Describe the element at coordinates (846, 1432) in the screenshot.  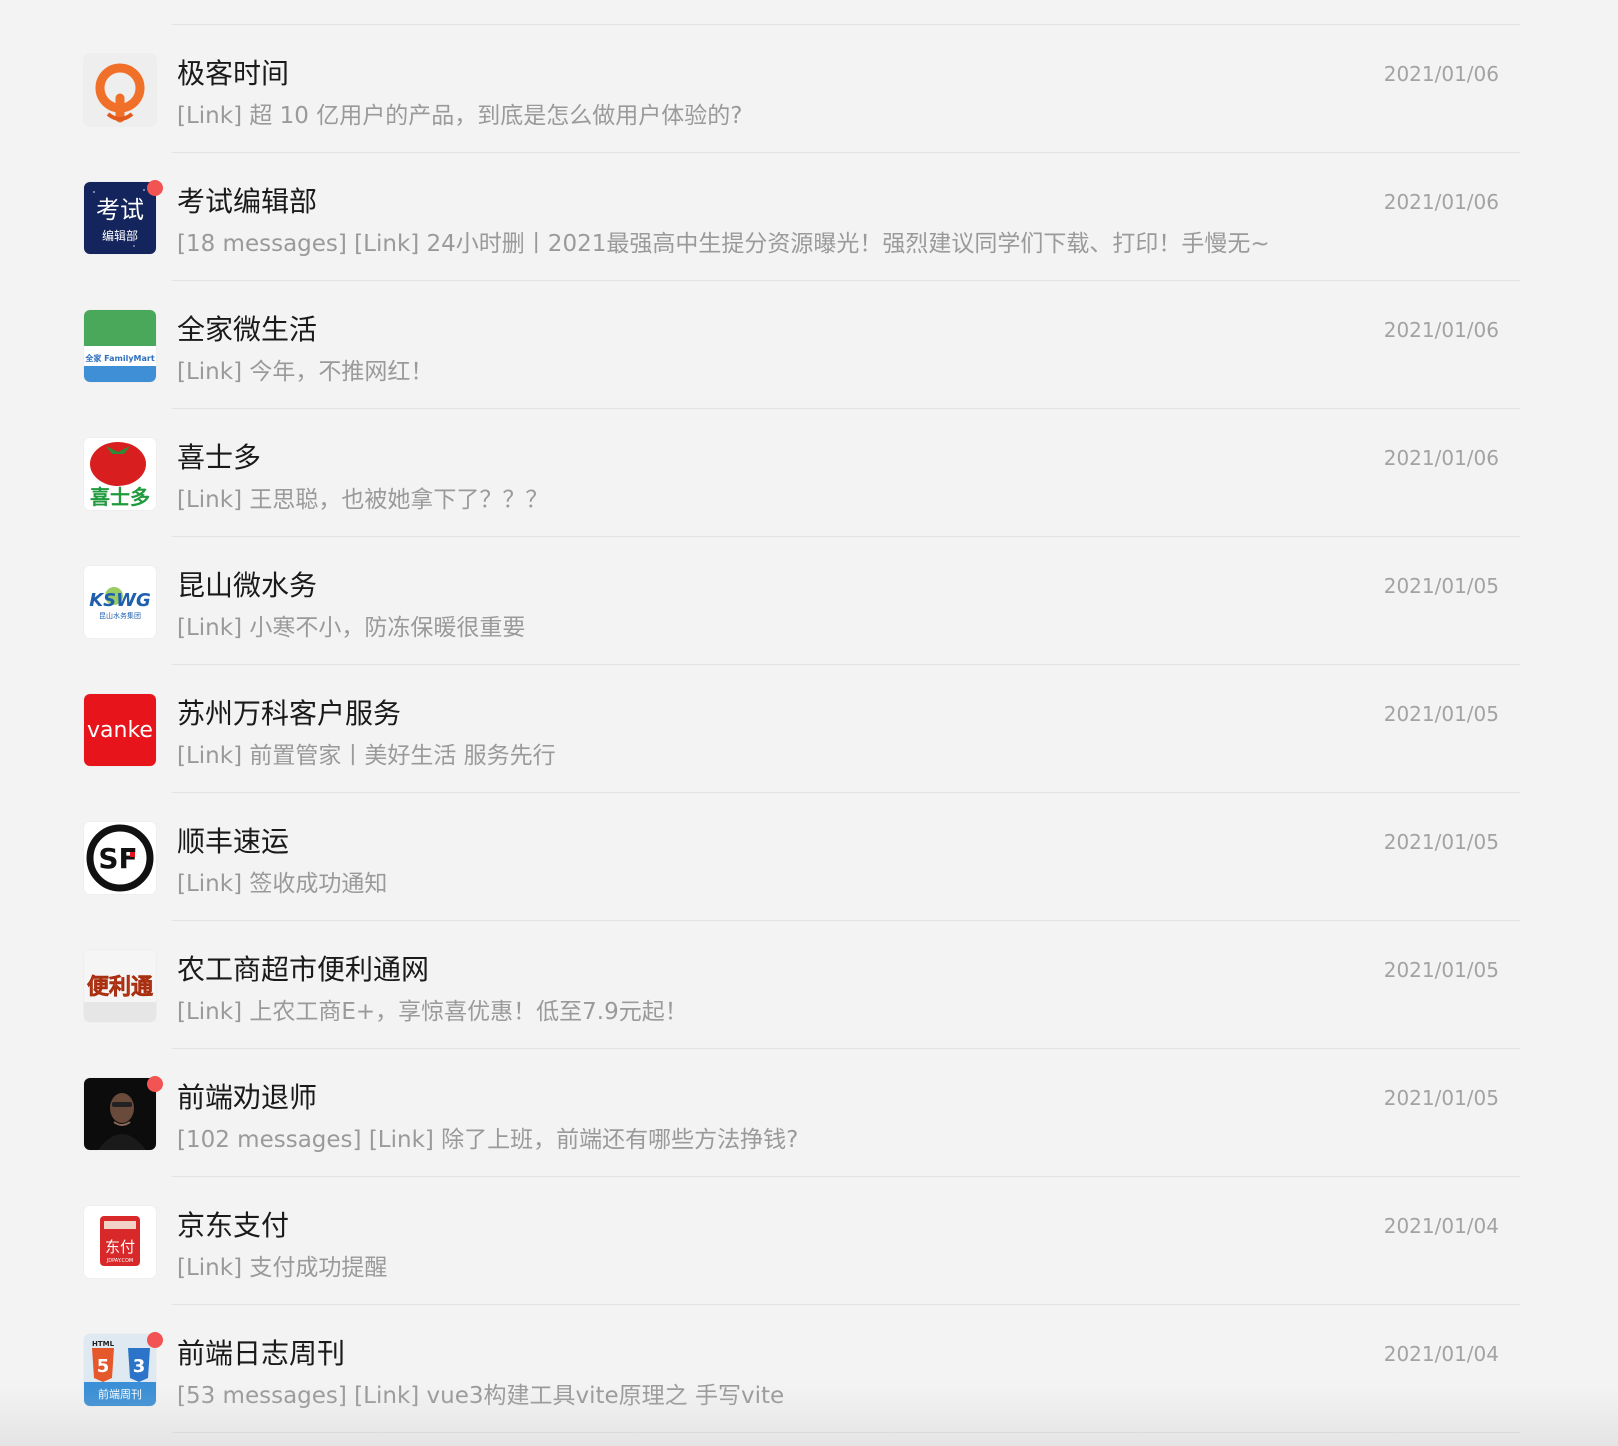
I see `divider` at that location.